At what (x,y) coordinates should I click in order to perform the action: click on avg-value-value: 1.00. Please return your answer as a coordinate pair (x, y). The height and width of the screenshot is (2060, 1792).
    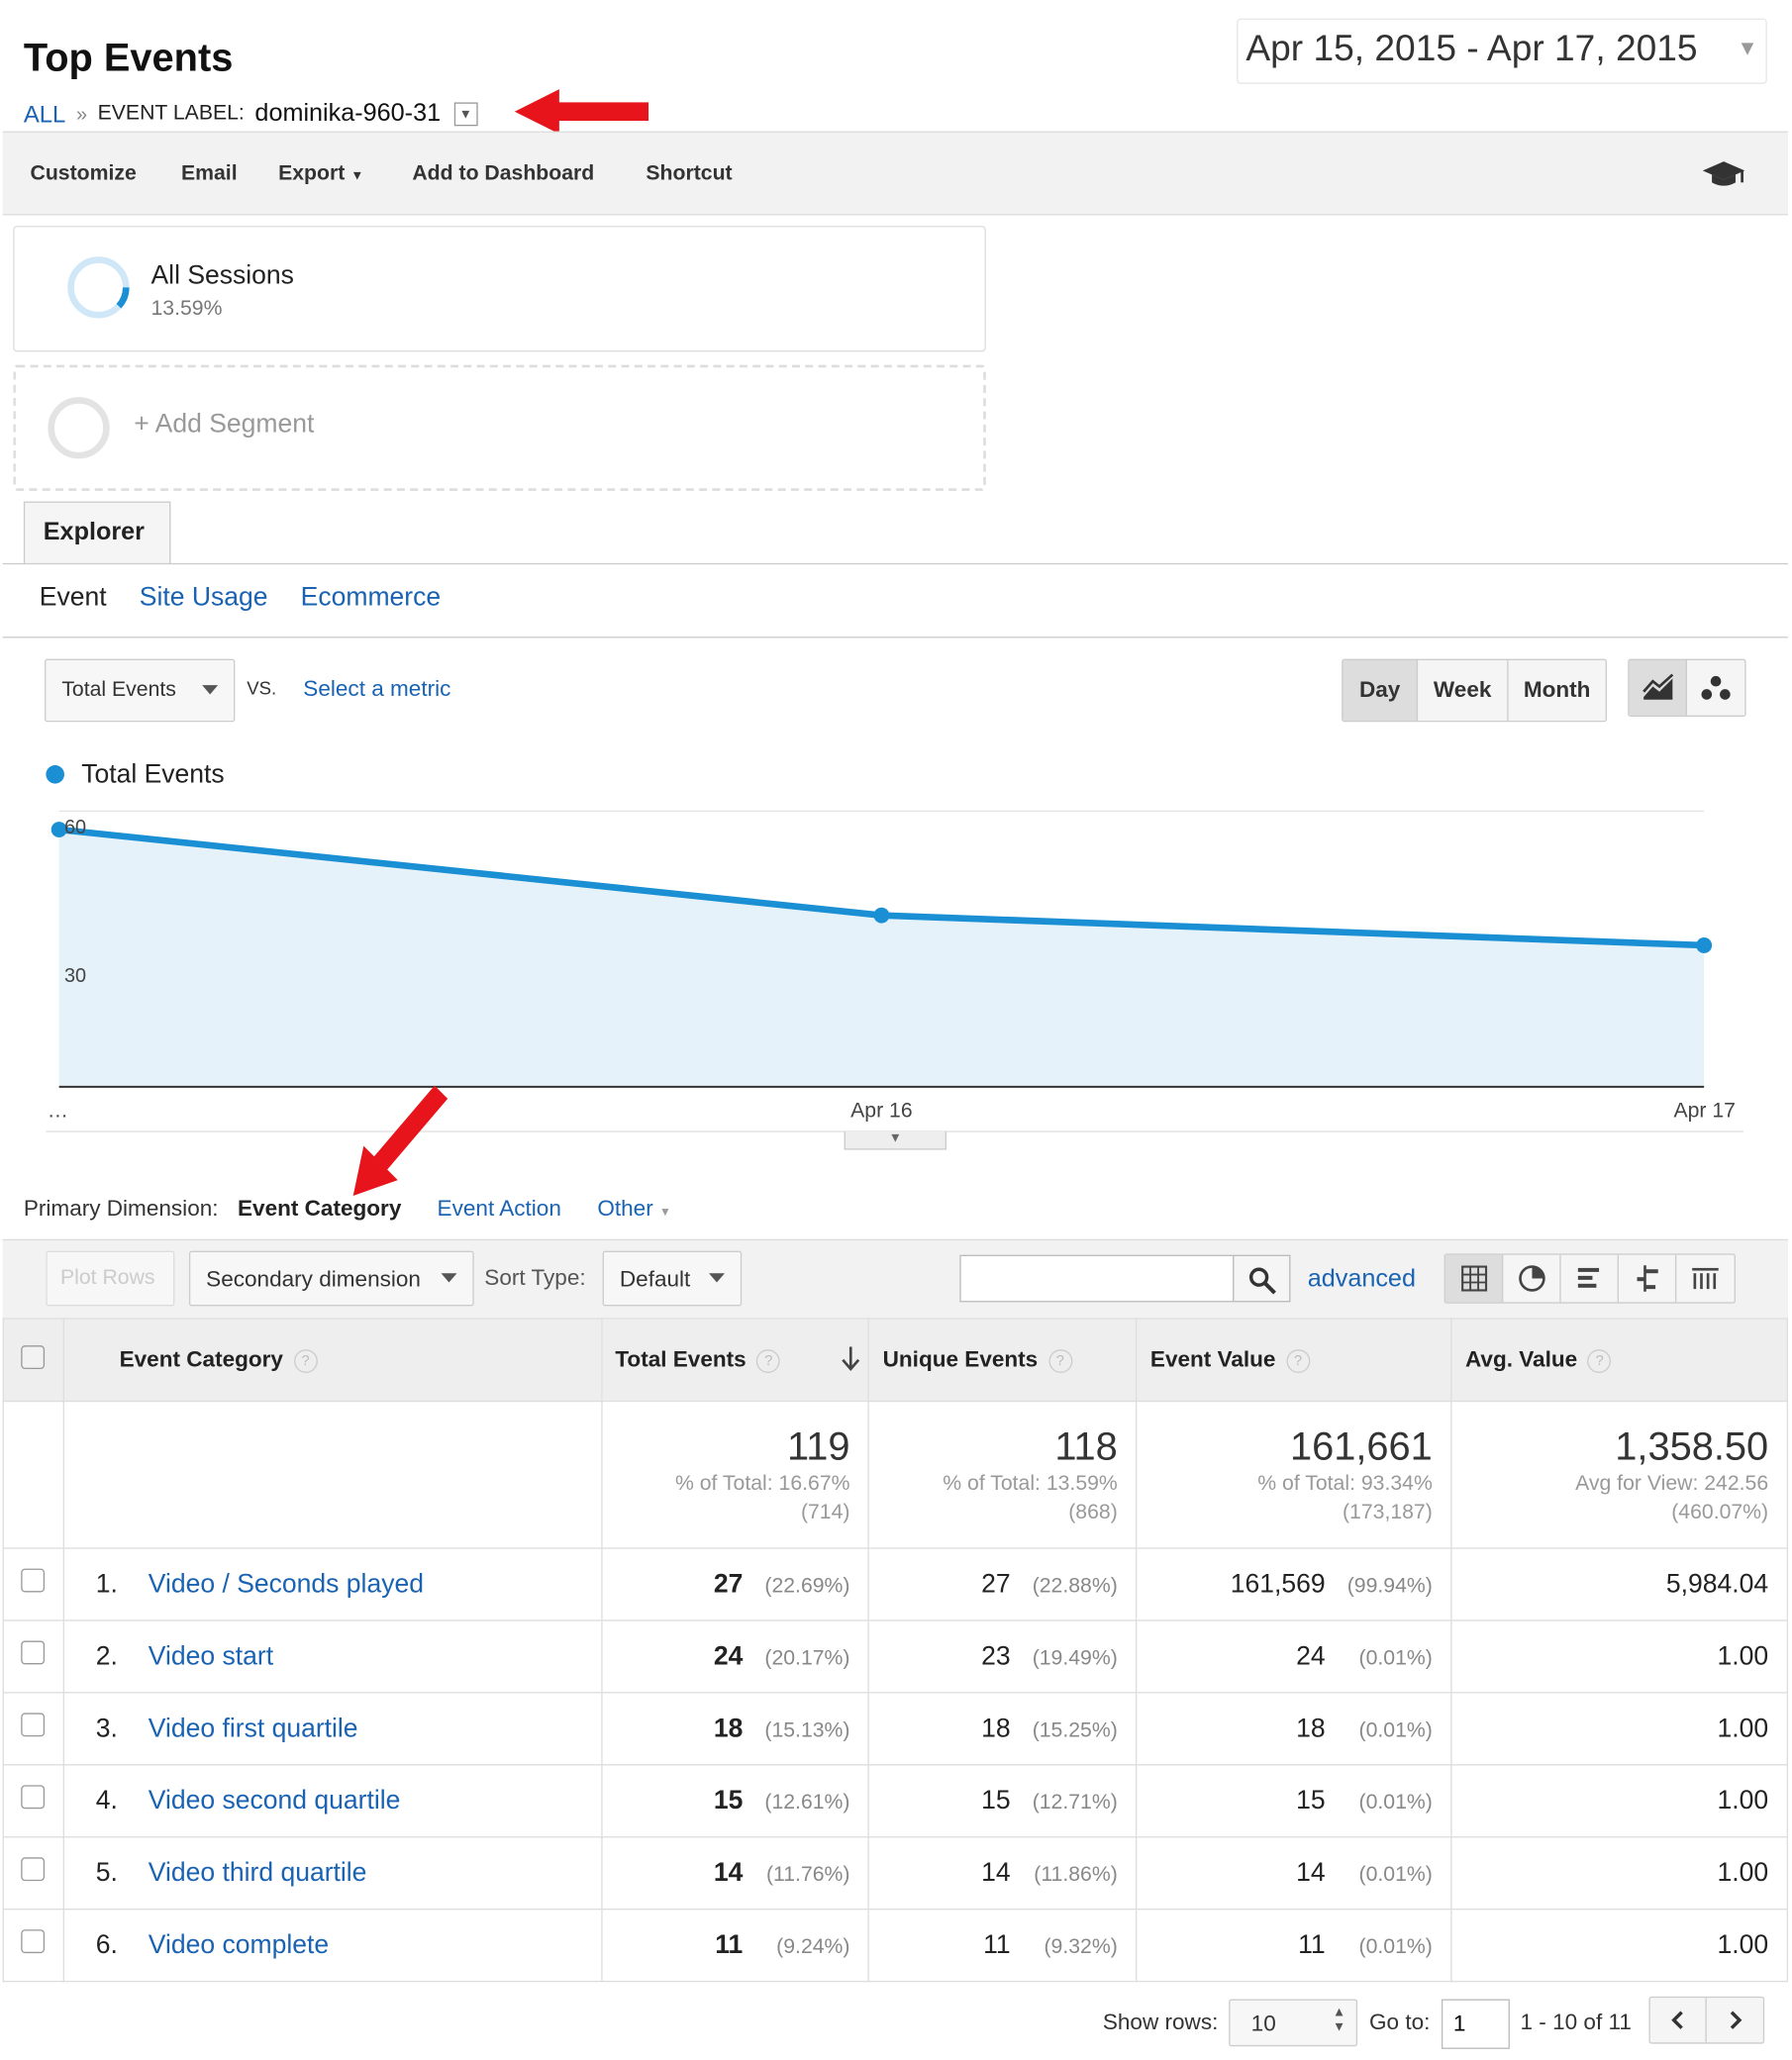
    Looking at the image, I should click on (1743, 1944).